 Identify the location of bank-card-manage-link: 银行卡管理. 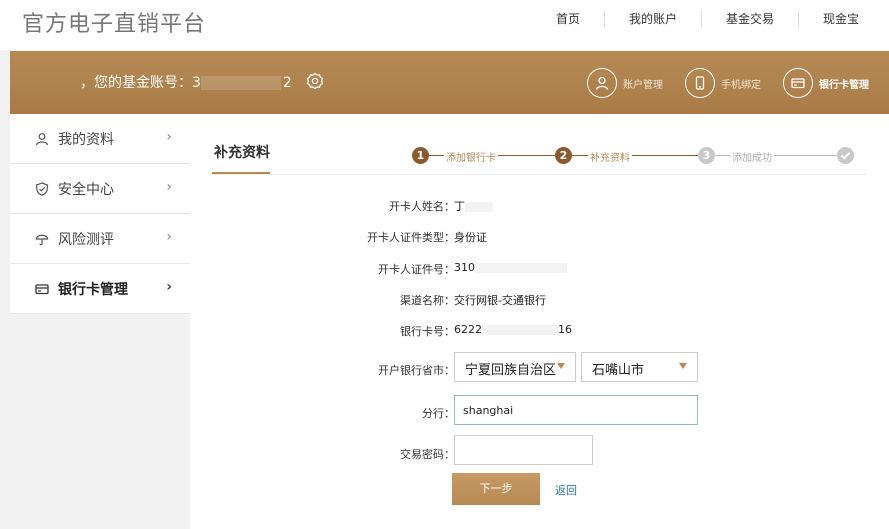
(826, 83).